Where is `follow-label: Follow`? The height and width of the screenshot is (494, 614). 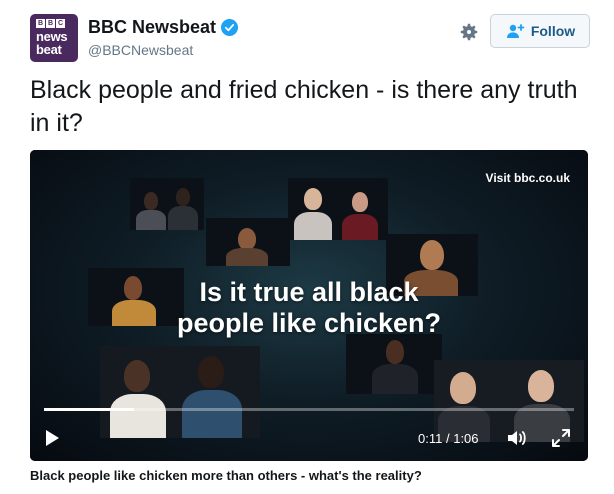
follow-label: Follow is located at coordinates (553, 31).